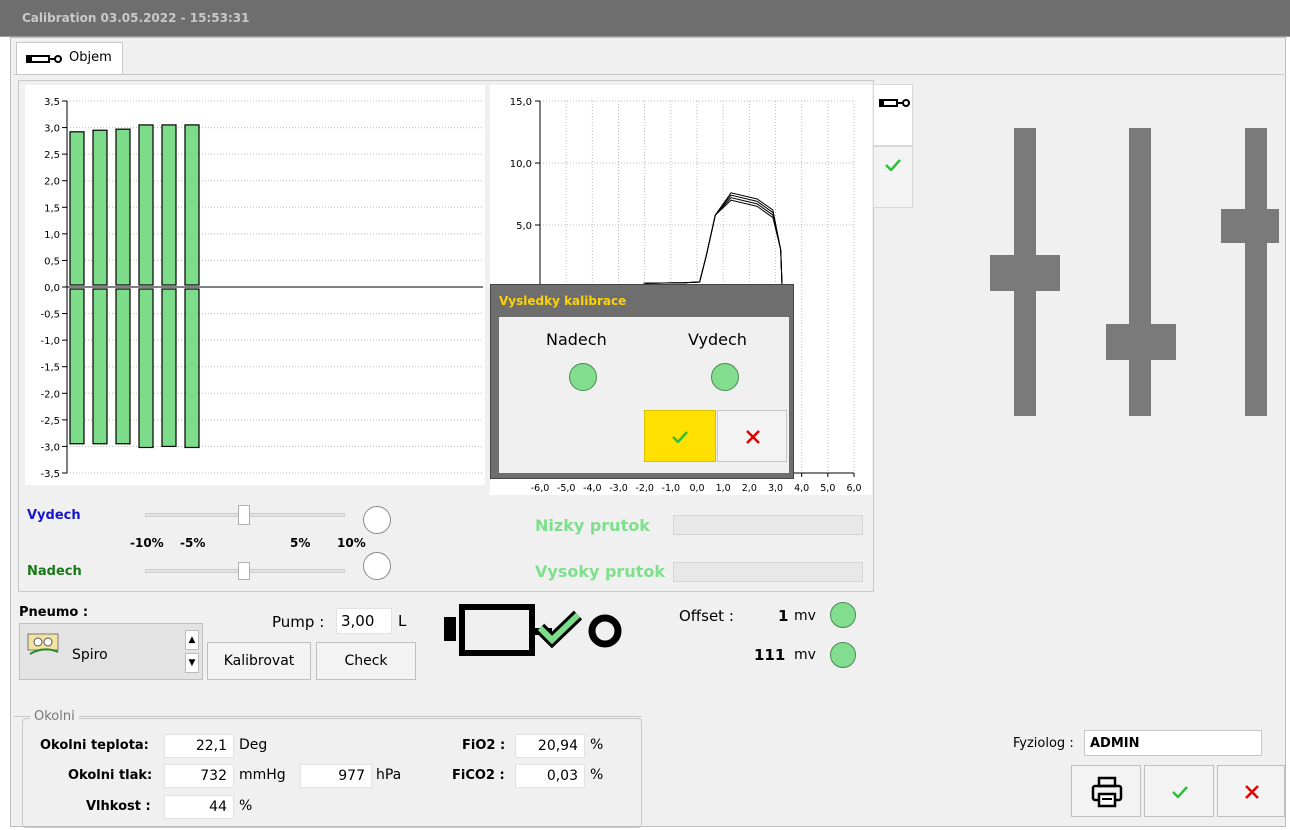 This screenshot has height=830, width=1290. I want to click on hum-label: Vlhkost :, so click(118, 806).